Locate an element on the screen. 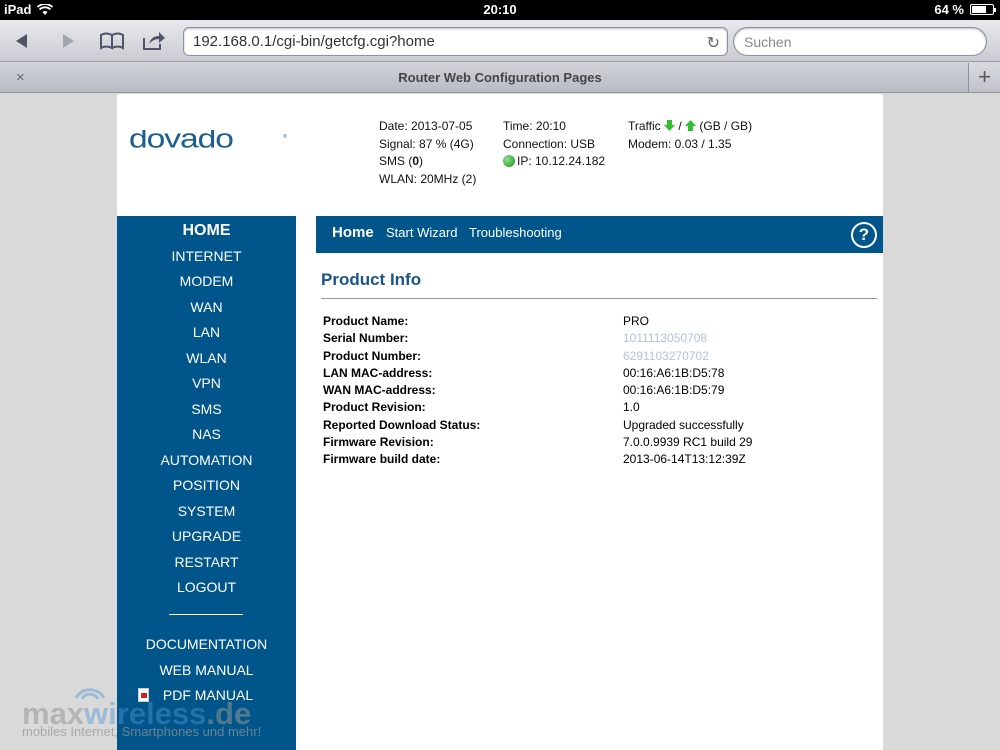 The height and width of the screenshot is (750, 1000). page-title: Product Info is located at coordinates (599, 284).